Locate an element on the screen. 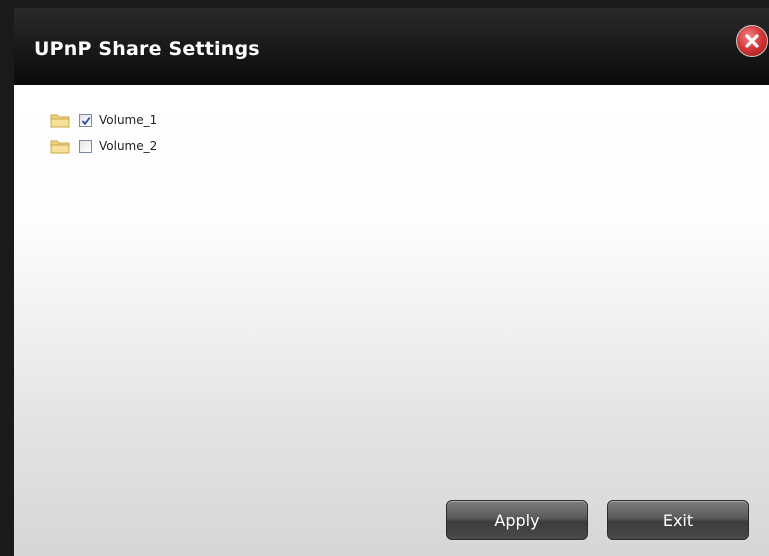 This screenshot has width=769, height=556. close-icon is located at coordinates (752, 41).